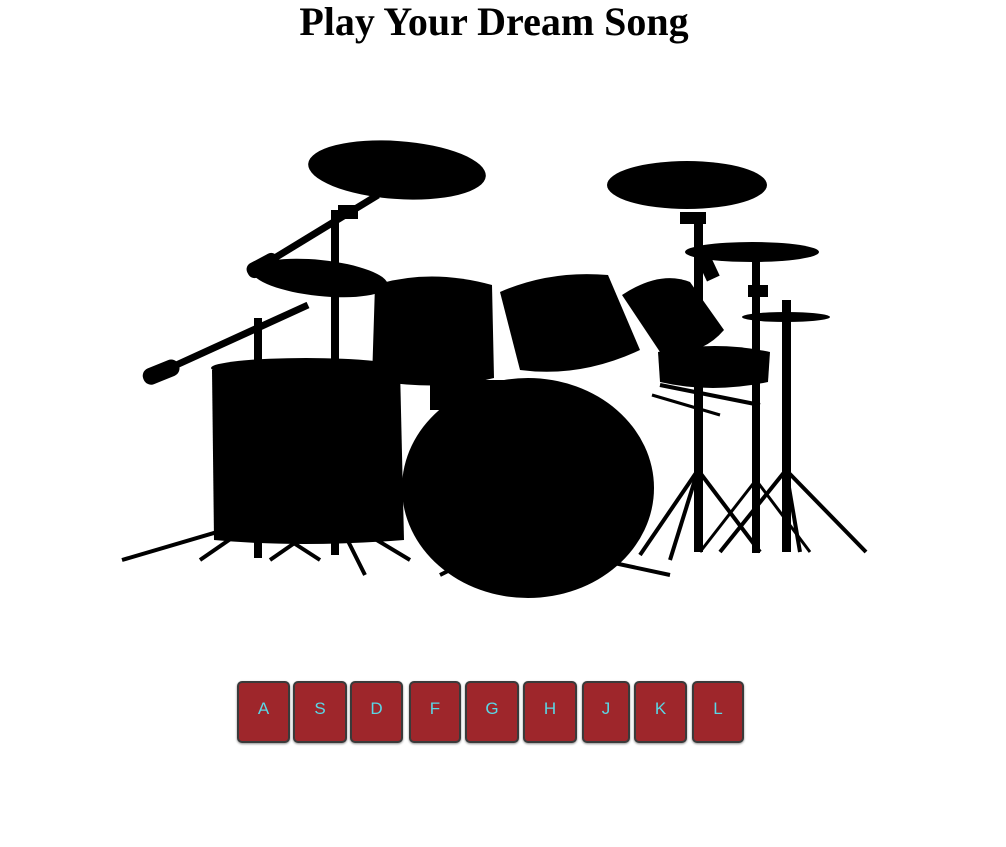 This screenshot has width=1006, height=847. I want to click on key-j-button: J, so click(606, 712).